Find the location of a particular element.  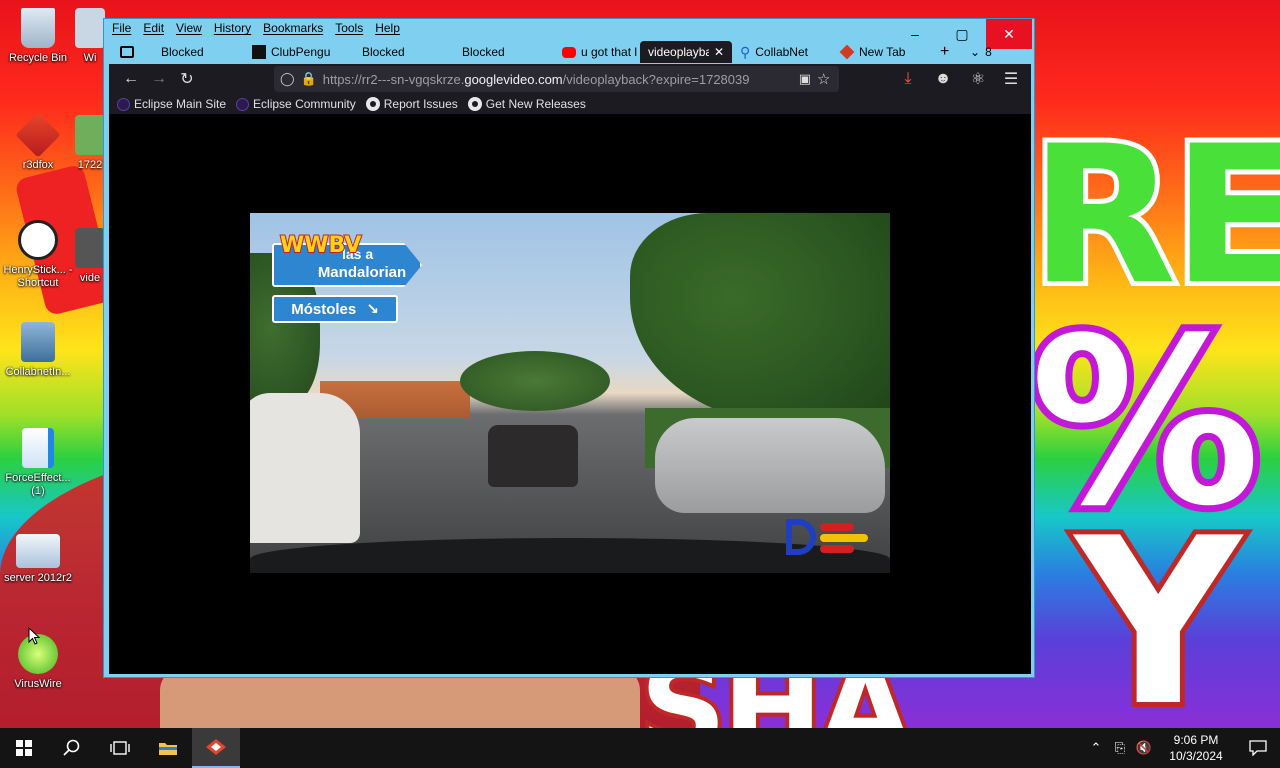

search-favicon: ⚲ is located at coordinates (745, 51).